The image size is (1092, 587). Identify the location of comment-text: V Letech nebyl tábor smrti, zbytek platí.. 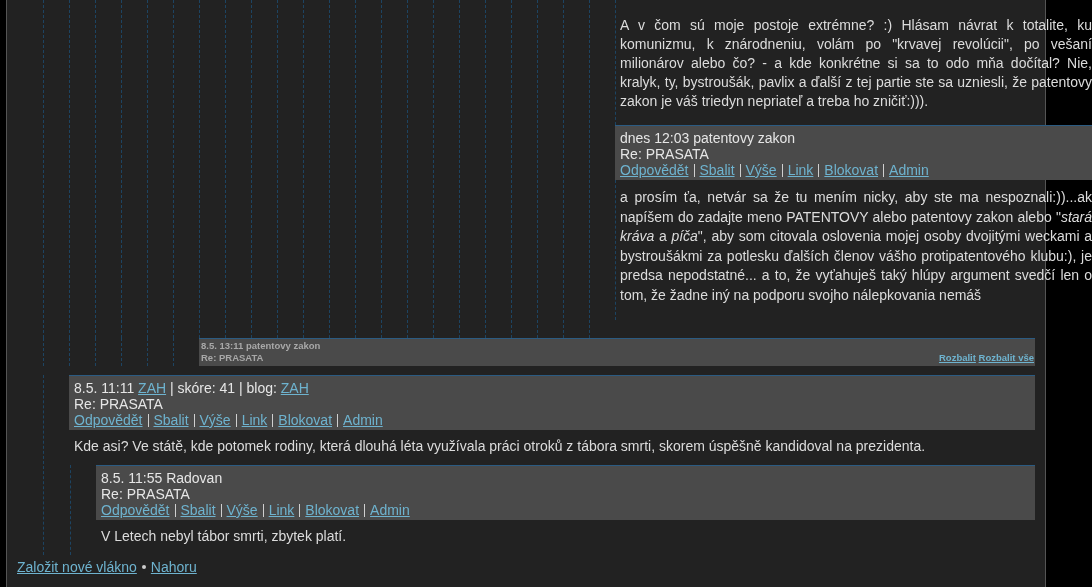
(224, 536).